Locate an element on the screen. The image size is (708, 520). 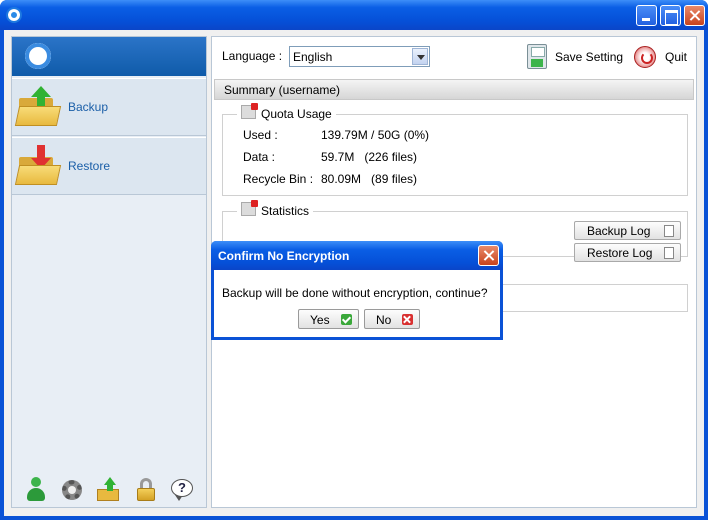
summary-header: Summary (username) is located at coordinates (454, 89).